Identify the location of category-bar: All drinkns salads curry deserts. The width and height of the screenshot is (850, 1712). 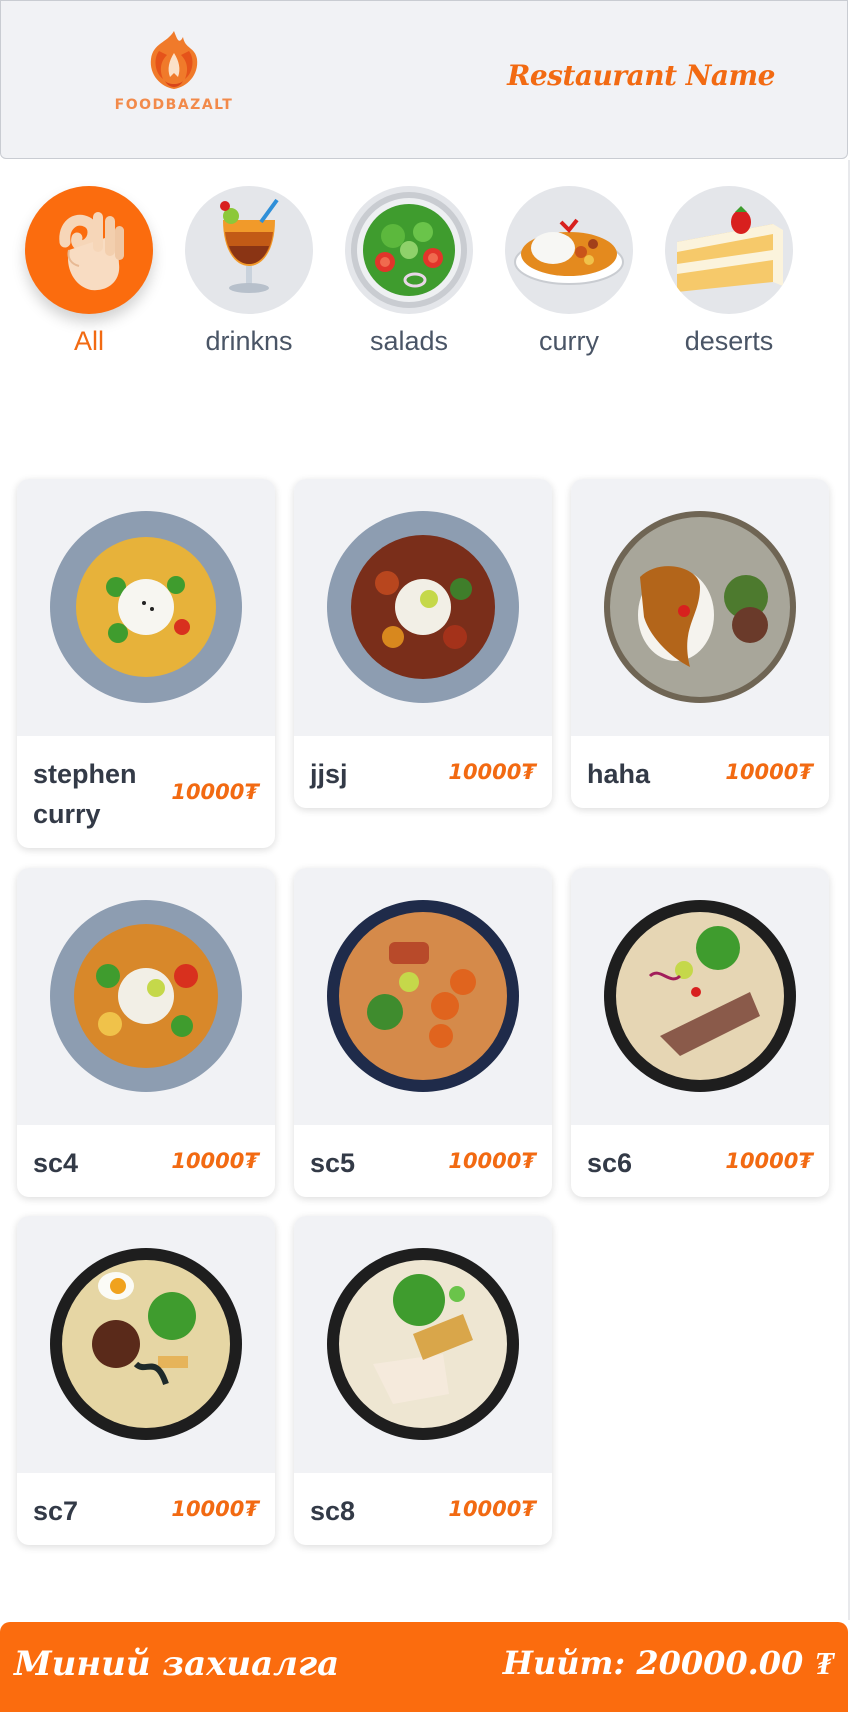
(425, 276).